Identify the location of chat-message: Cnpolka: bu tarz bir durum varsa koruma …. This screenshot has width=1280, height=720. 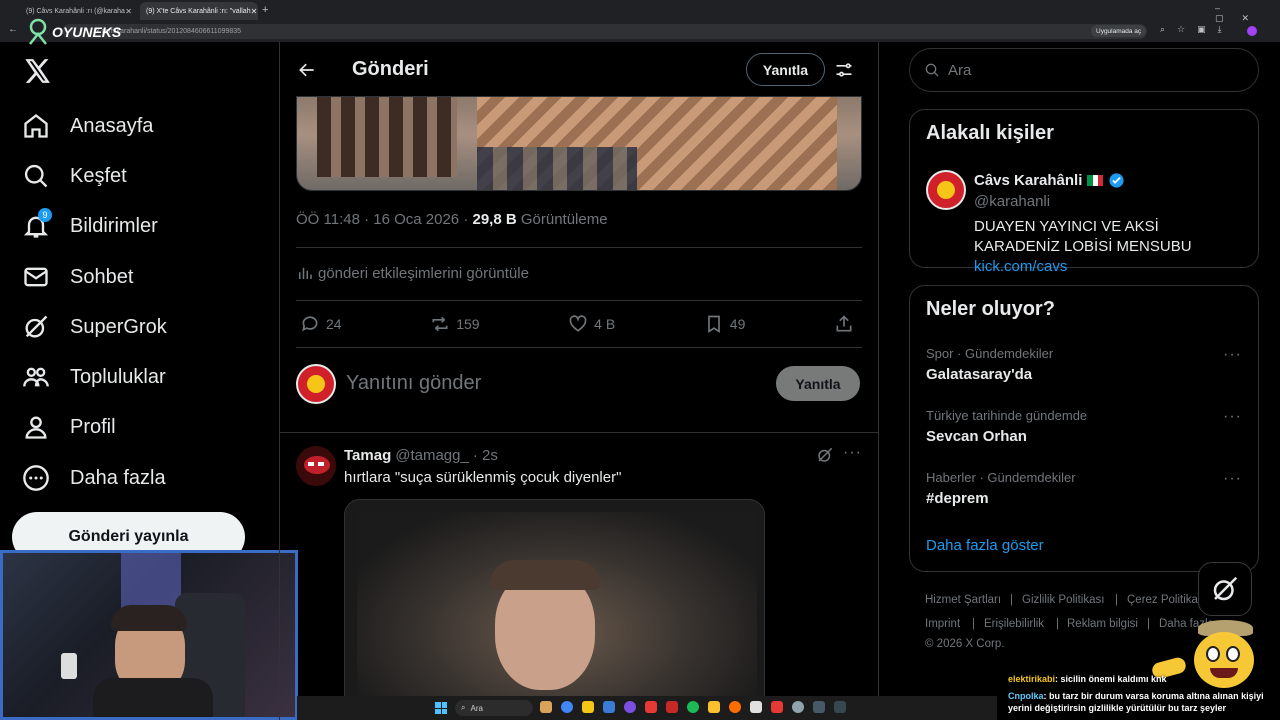
(1144, 702).